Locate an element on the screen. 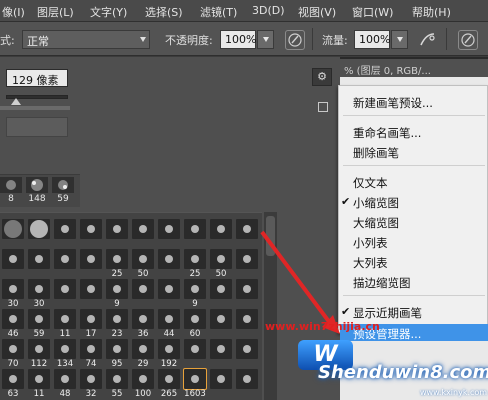  menu-3d: 3D(D) is located at coordinates (268, 10).